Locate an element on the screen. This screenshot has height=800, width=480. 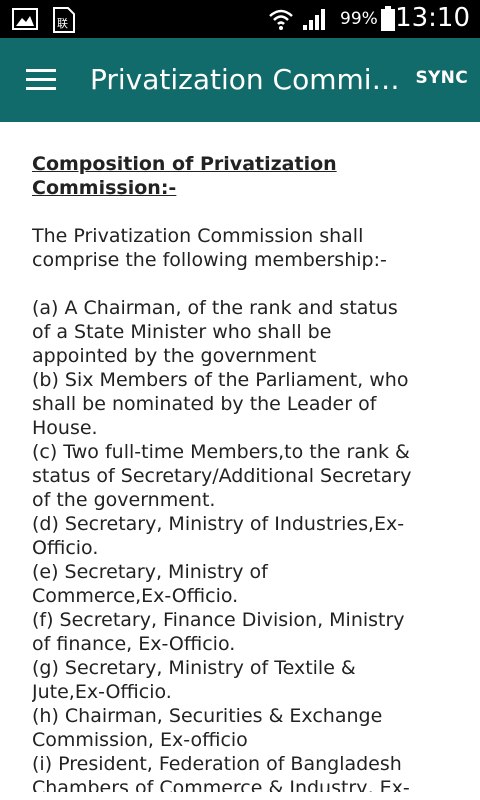
sync-button: SYNC is located at coordinates (442, 78).